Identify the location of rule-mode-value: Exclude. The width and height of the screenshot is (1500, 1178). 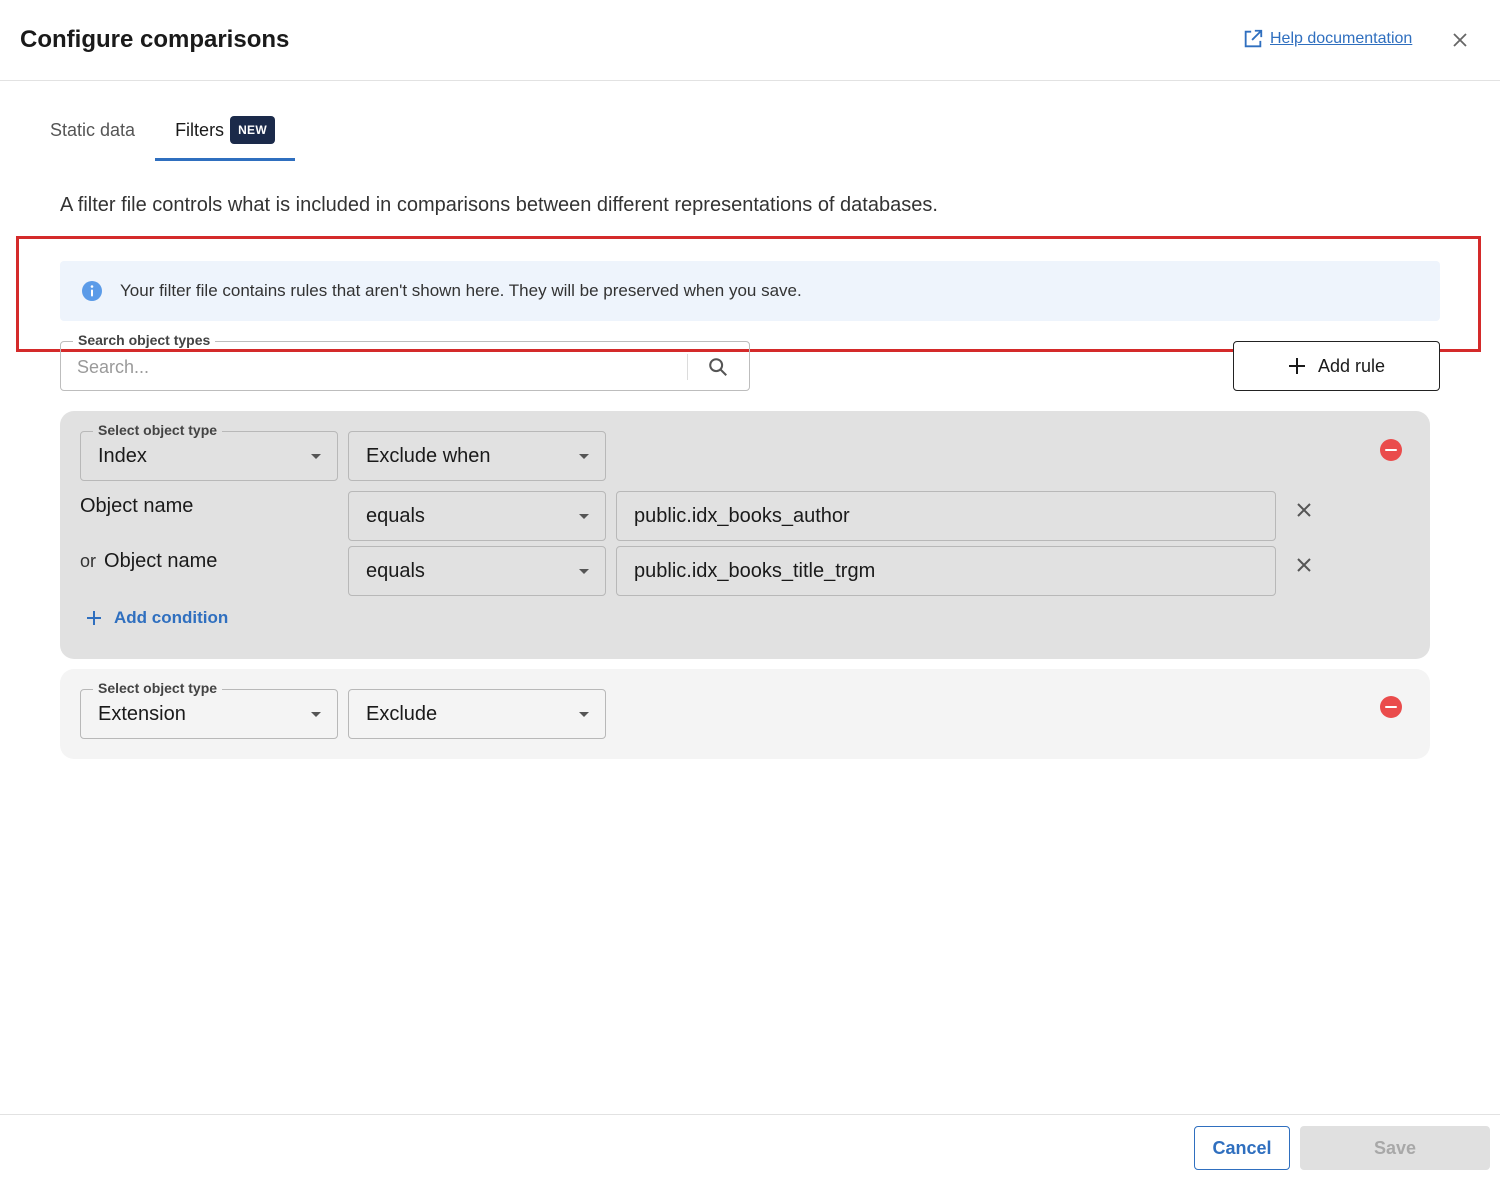
(402, 714).